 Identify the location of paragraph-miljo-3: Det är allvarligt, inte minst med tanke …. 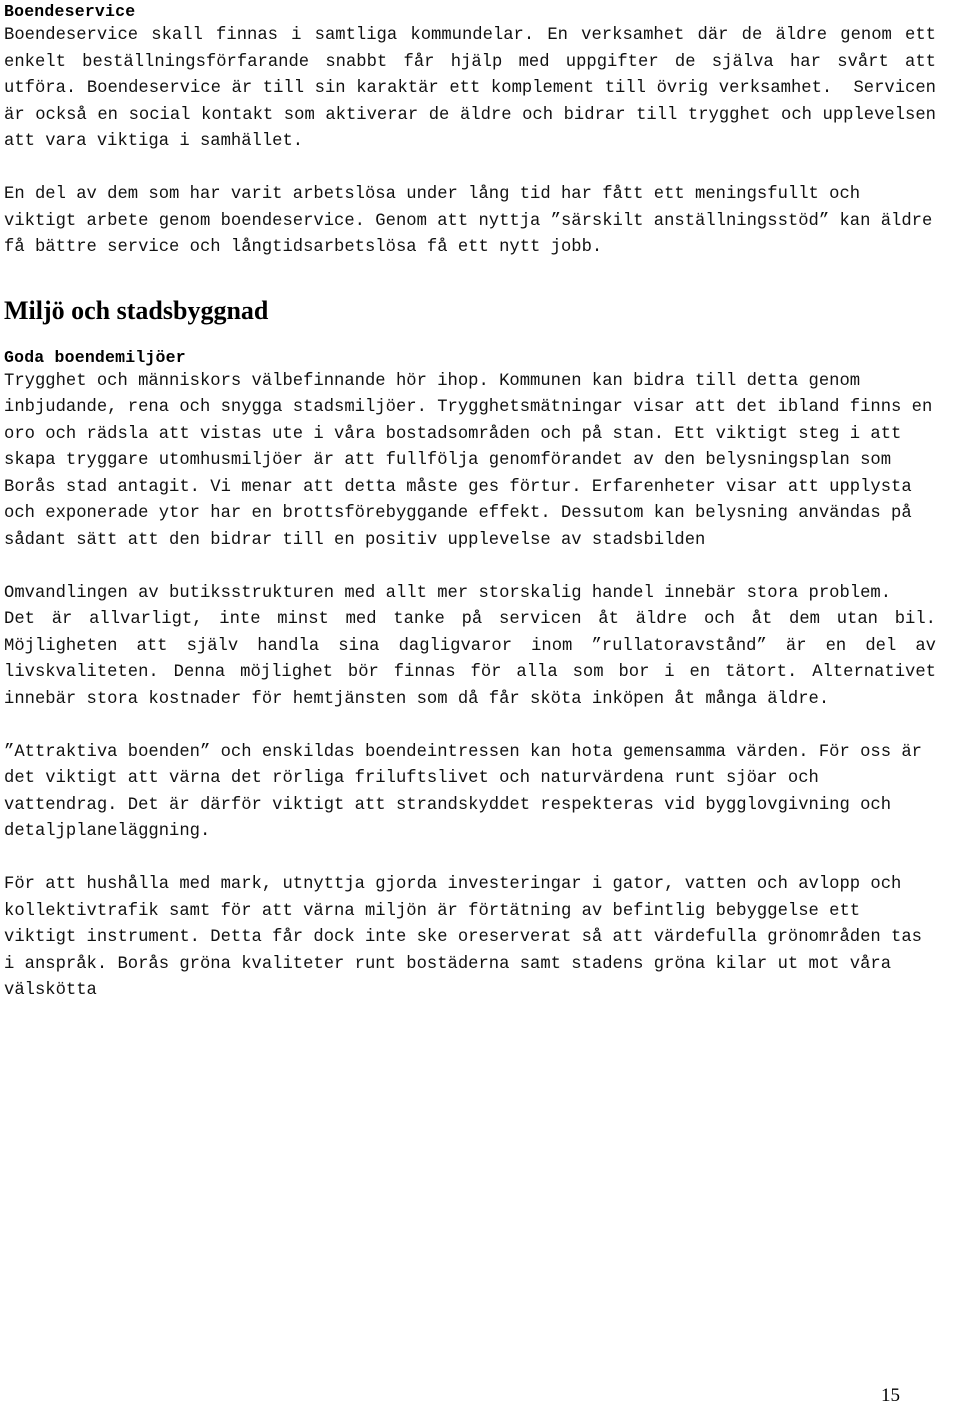
(475, 659).